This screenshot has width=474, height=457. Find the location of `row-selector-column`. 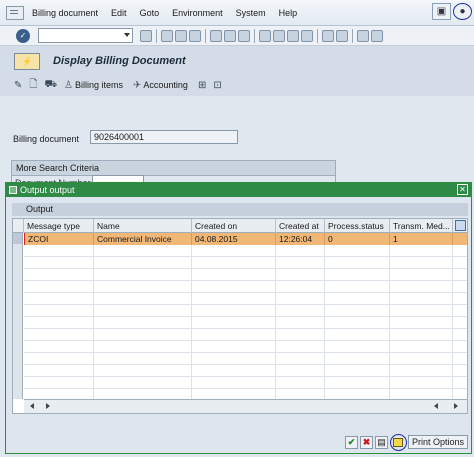

row-selector-column is located at coordinates (18, 316).